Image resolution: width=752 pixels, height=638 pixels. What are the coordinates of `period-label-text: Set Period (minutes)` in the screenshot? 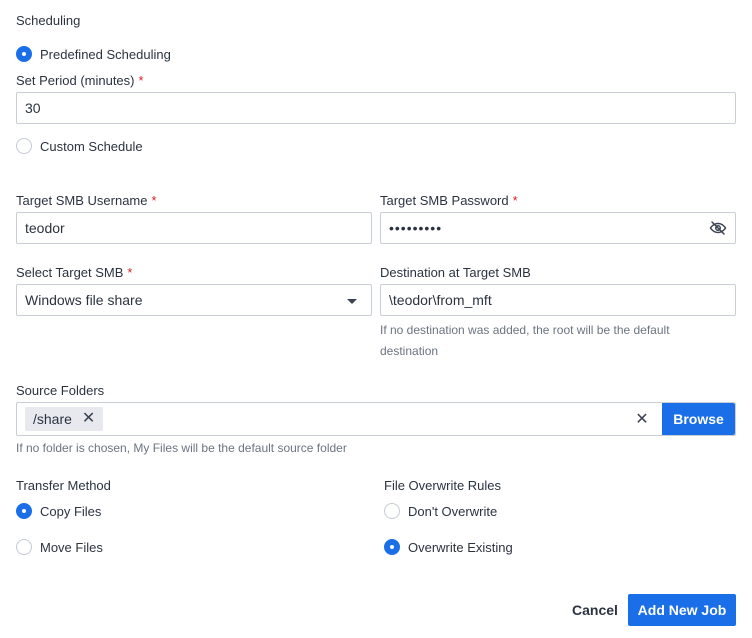 It's located at (75, 80).